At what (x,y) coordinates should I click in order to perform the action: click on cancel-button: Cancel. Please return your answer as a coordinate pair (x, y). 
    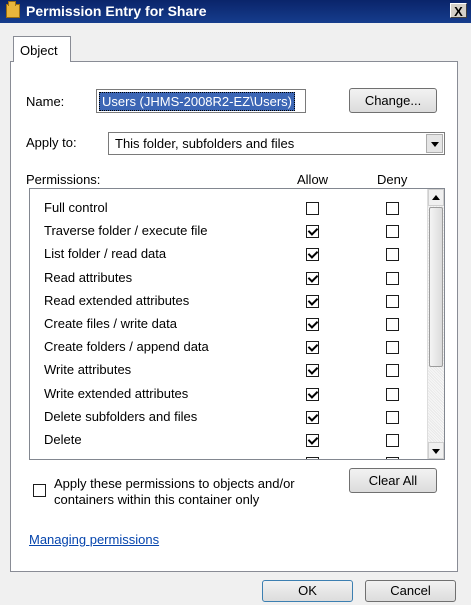
    Looking at the image, I should click on (410, 591).